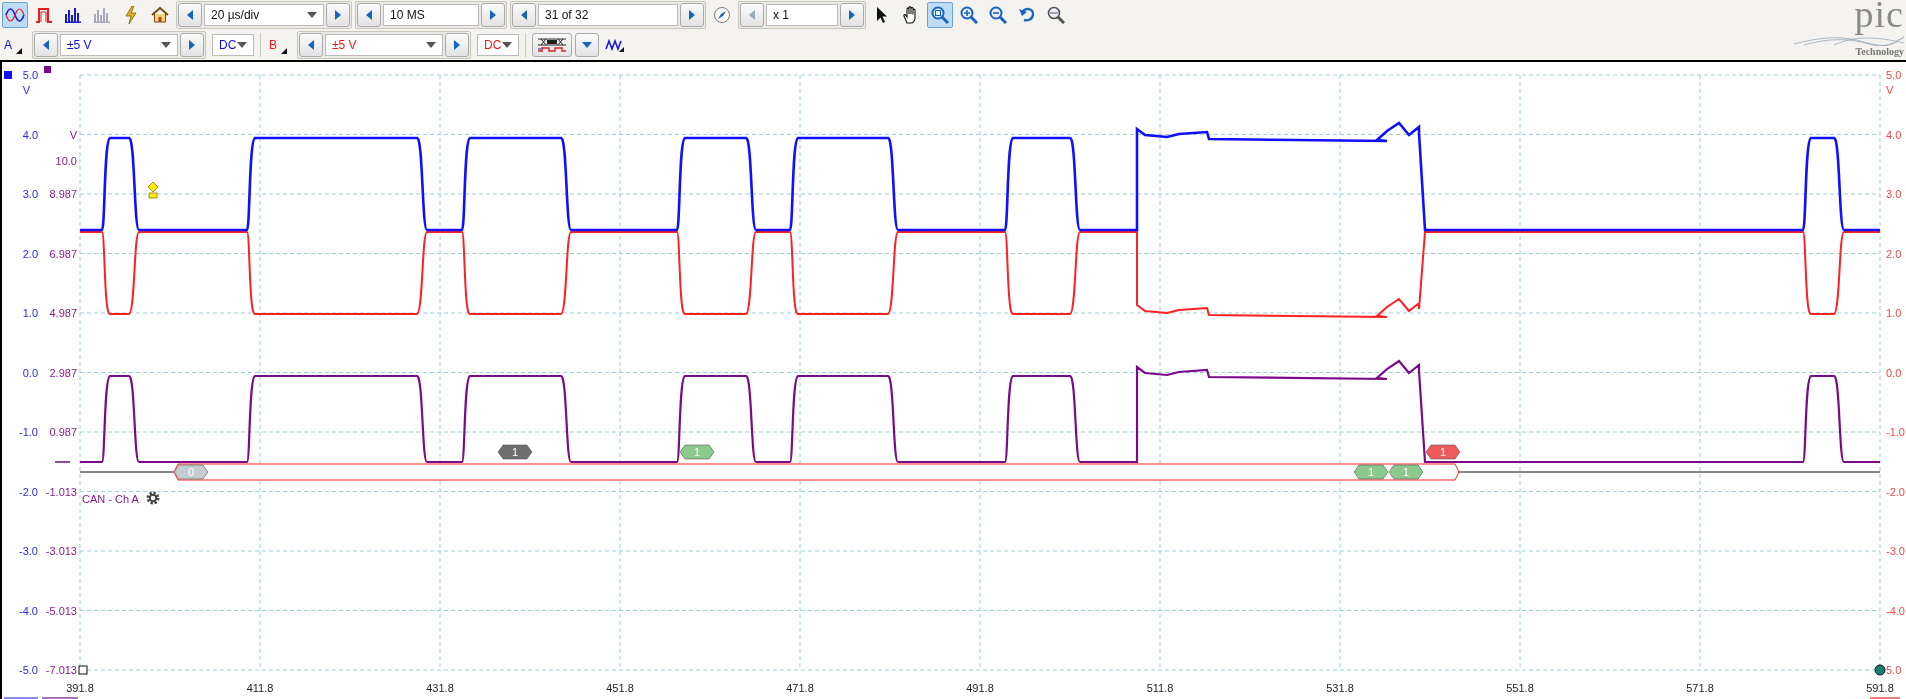 This screenshot has height=699, width=1906. Describe the element at coordinates (14, 45) in the screenshot. I see `channel-button: A` at that location.